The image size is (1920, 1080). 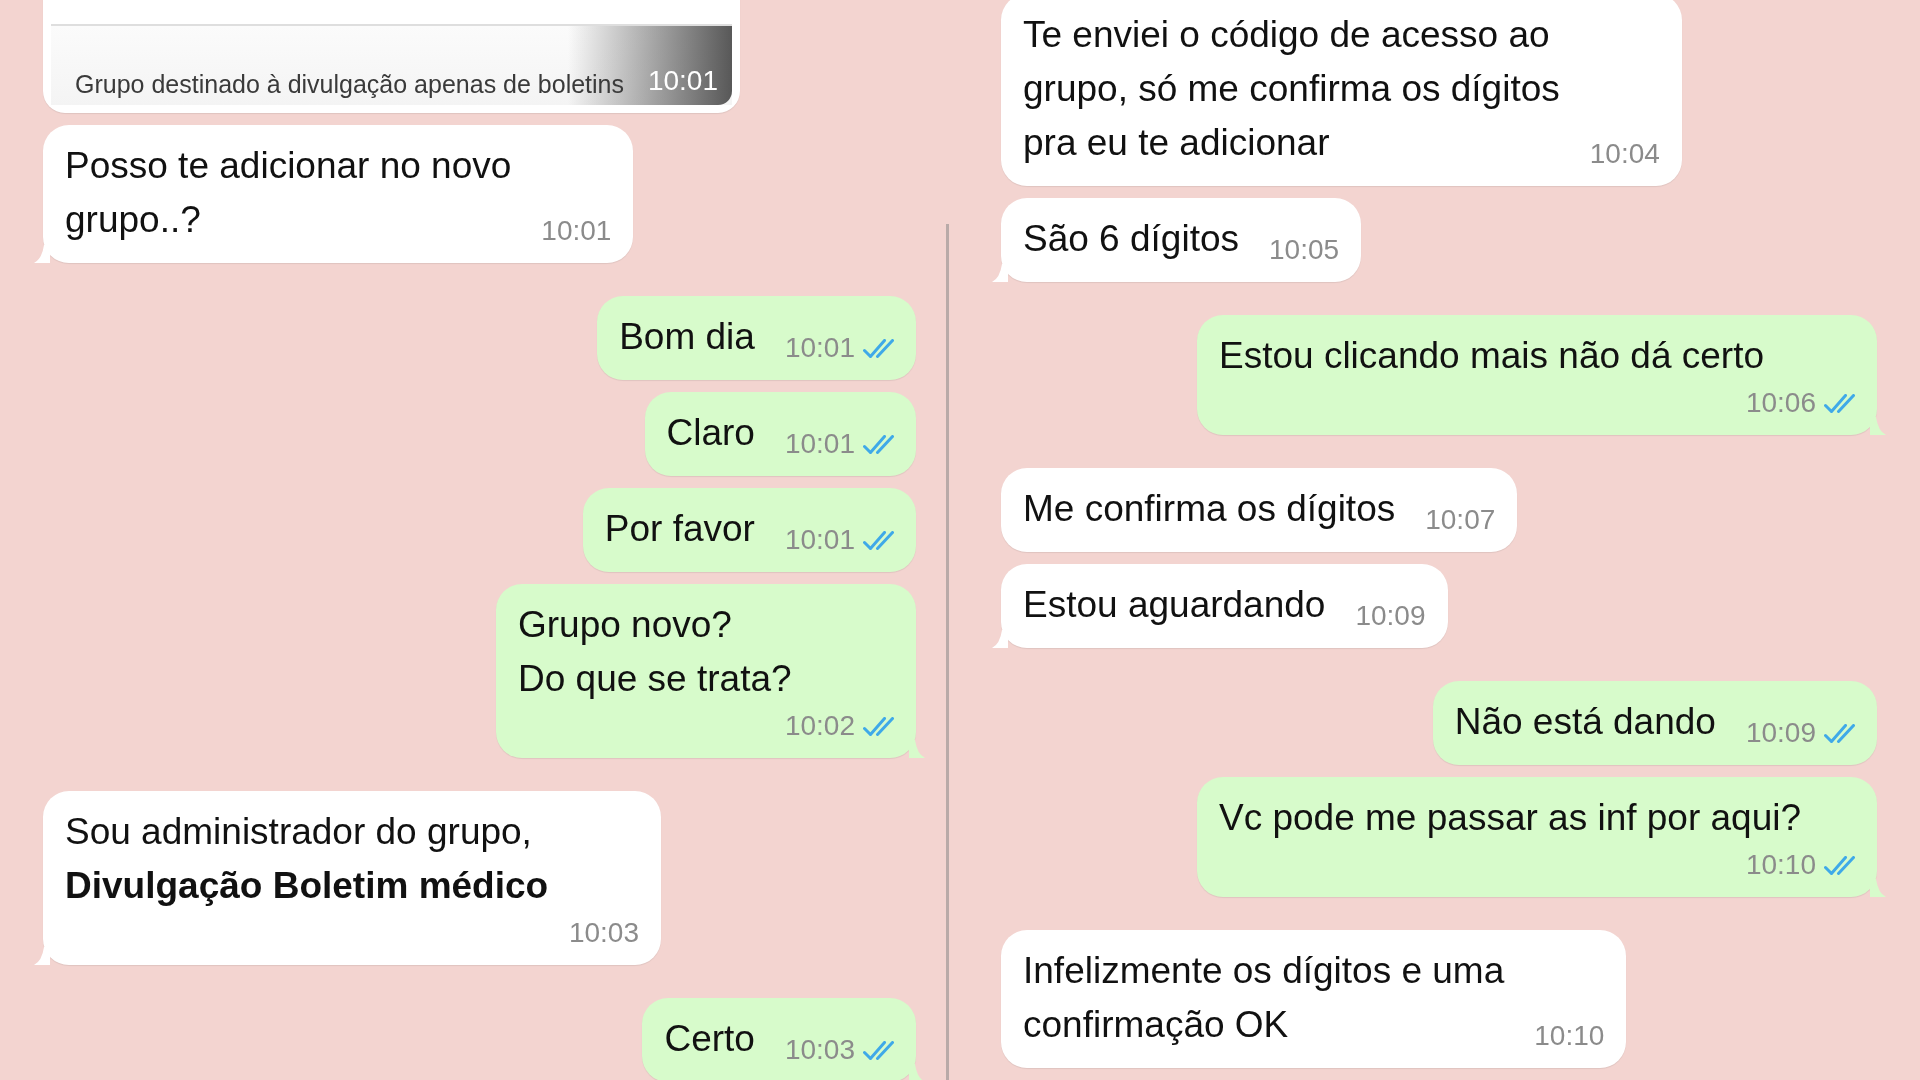 I want to click on message-time: 10:07, so click(x=1460, y=520).